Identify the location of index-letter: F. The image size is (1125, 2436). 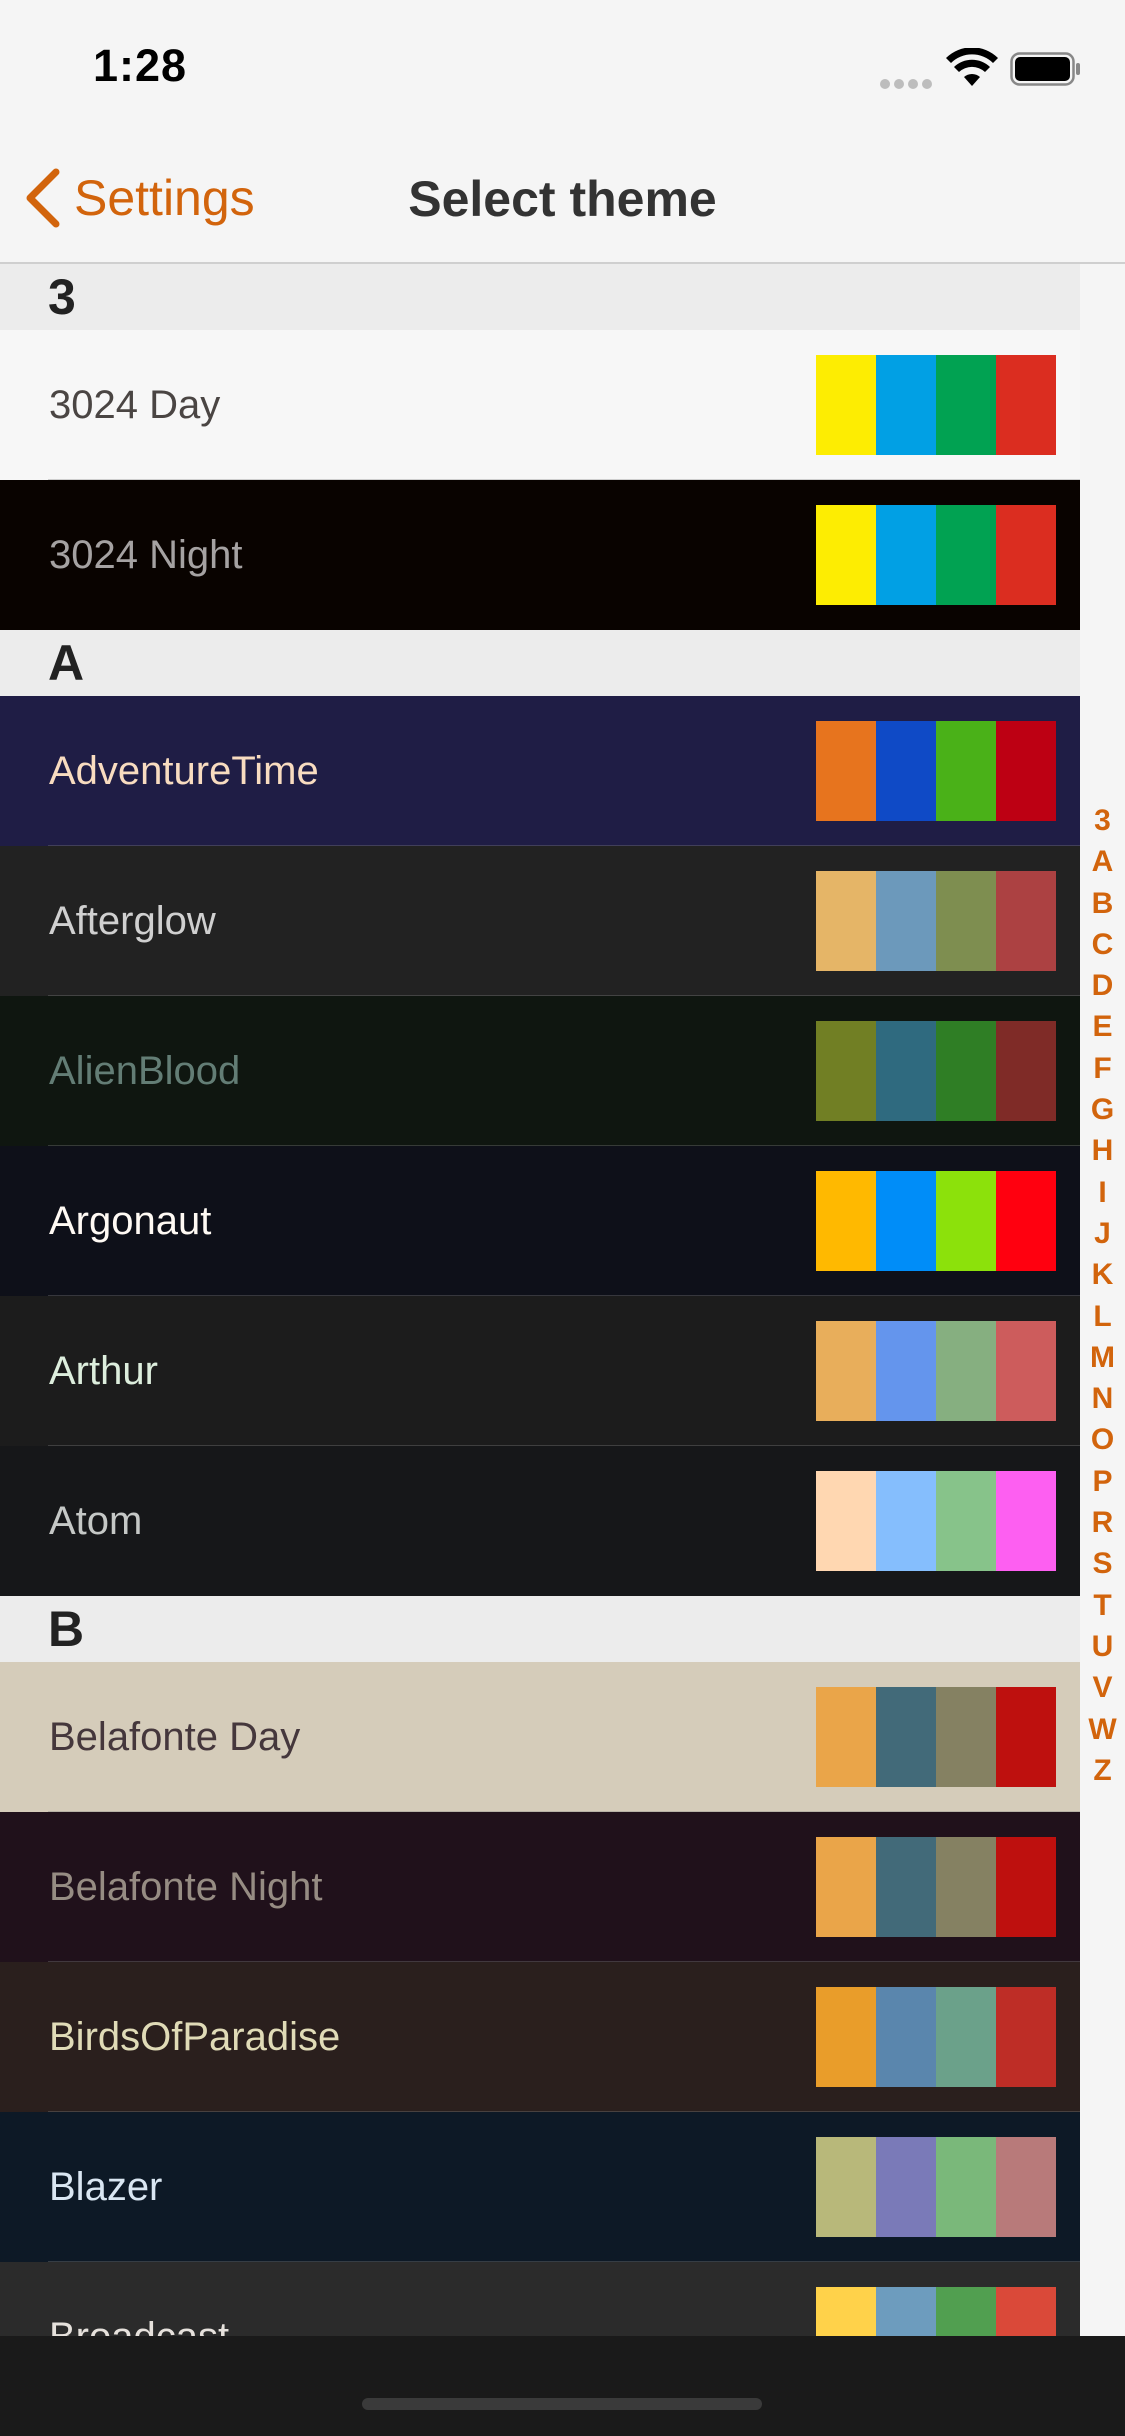
(1102, 1068).